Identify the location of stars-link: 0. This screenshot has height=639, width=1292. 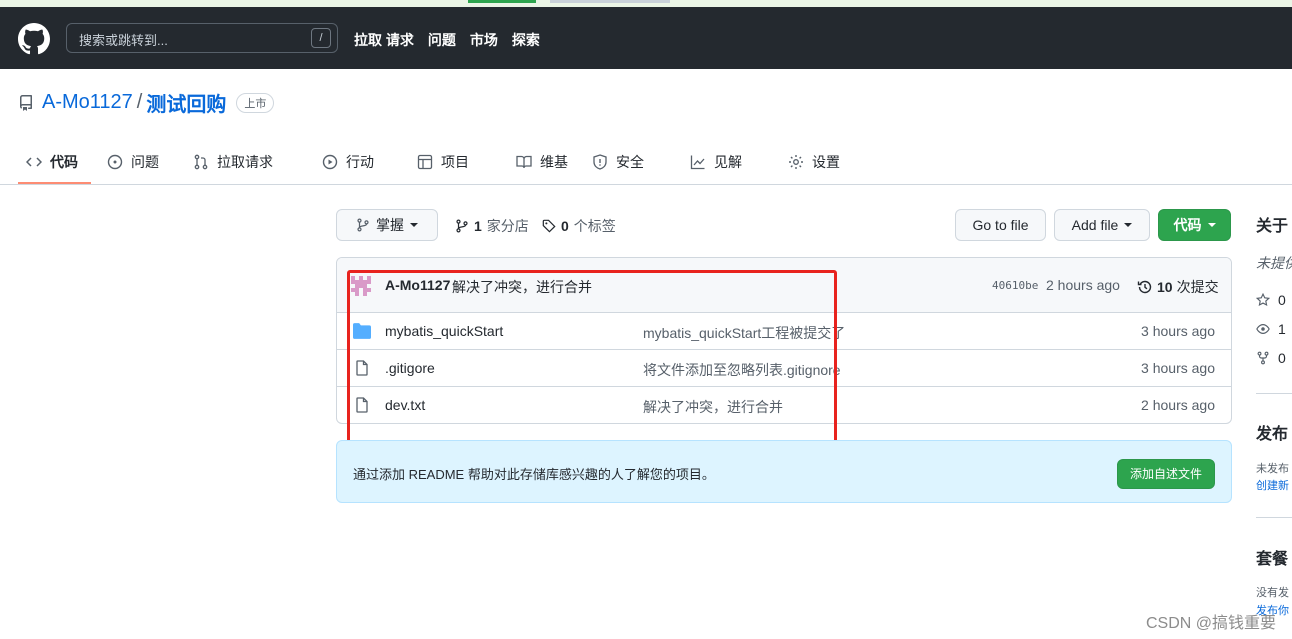
(1274, 300).